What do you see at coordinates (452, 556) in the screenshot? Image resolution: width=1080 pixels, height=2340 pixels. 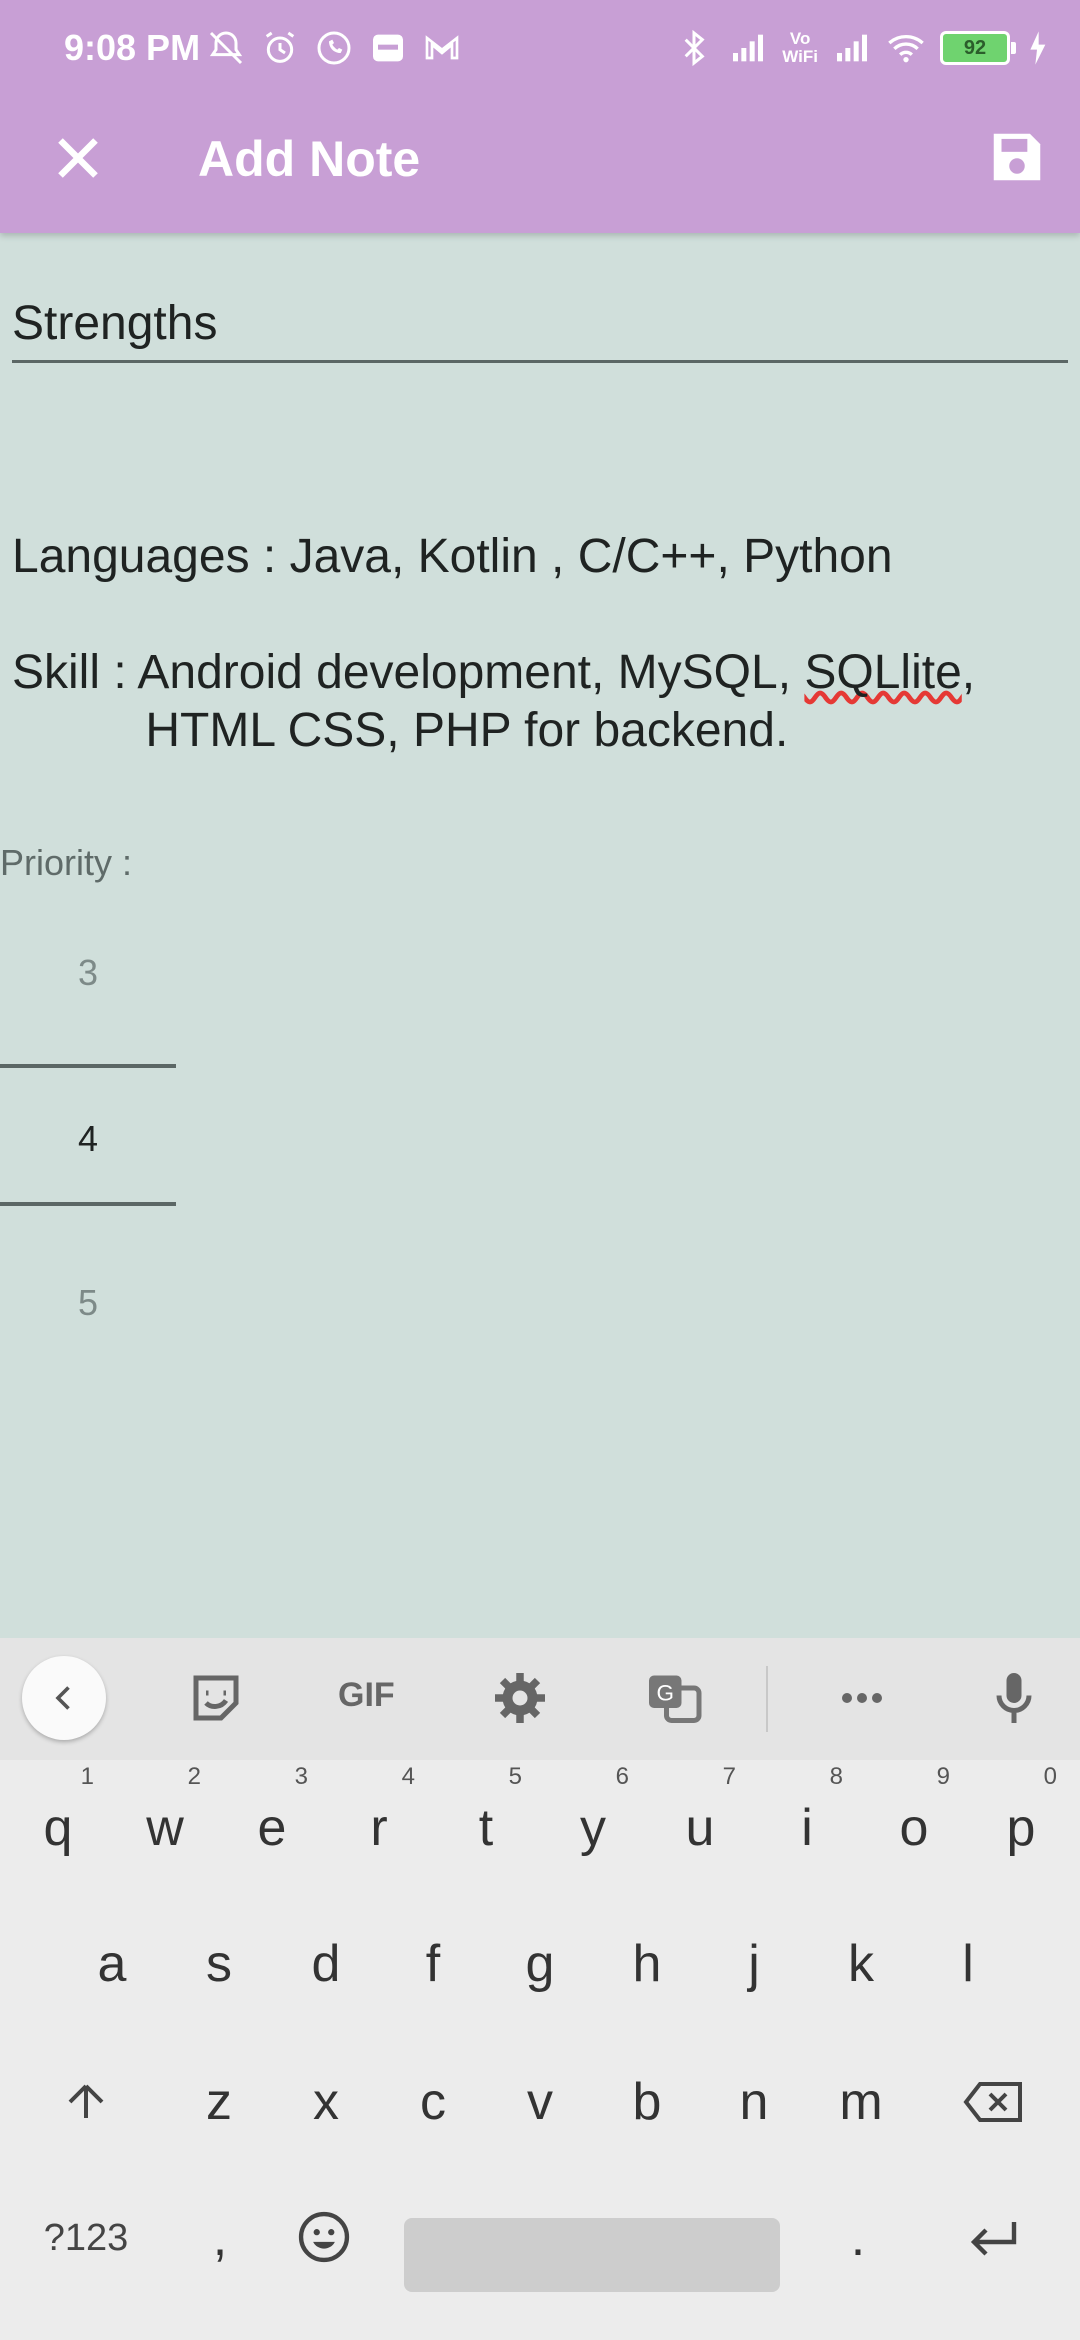 I see `note-body-line: Languages : Java, Kotlin , C/C++, Python` at bounding box center [452, 556].